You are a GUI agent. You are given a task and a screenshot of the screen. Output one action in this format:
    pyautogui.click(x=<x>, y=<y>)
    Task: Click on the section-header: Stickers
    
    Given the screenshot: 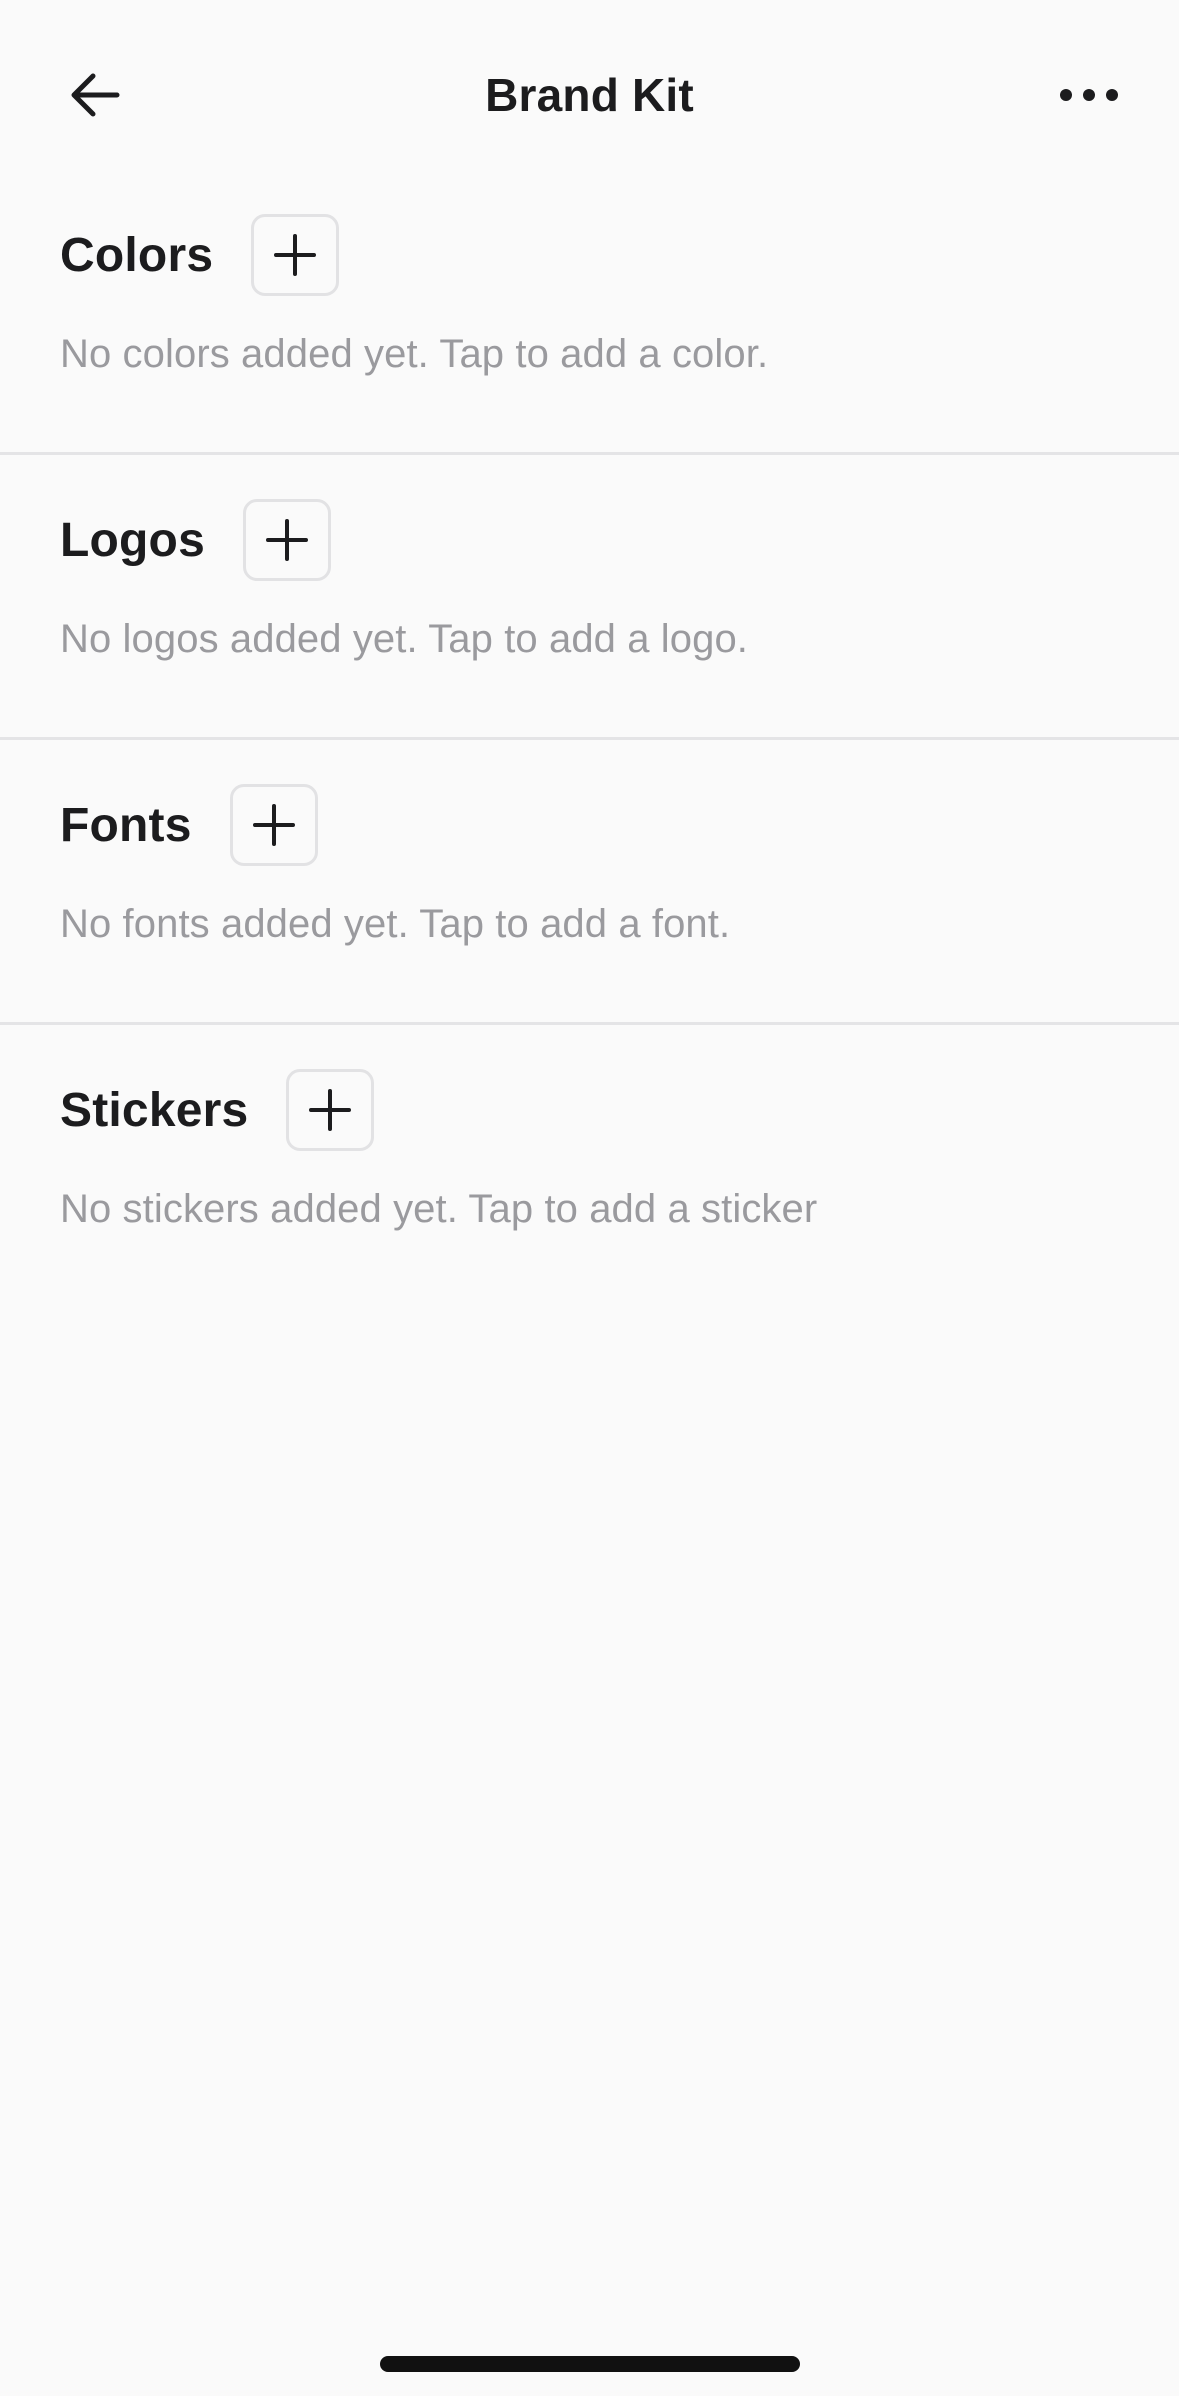 What is the action you would take?
    pyautogui.click(x=217, y=1110)
    